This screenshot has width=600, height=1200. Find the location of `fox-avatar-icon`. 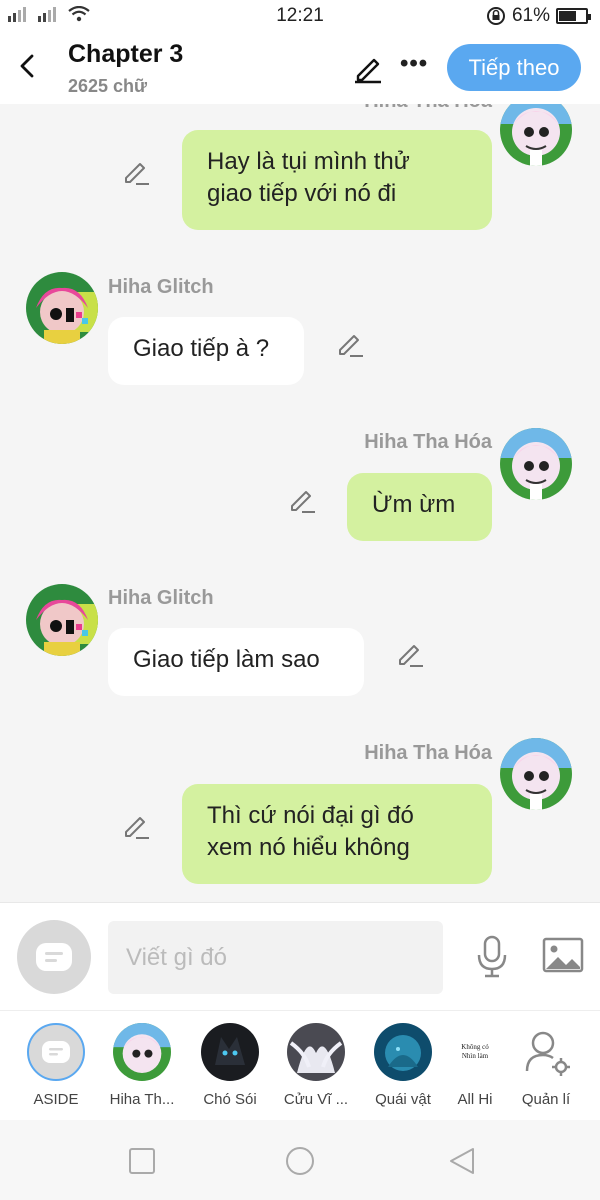

fox-avatar-icon is located at coordinates (316, 1052).